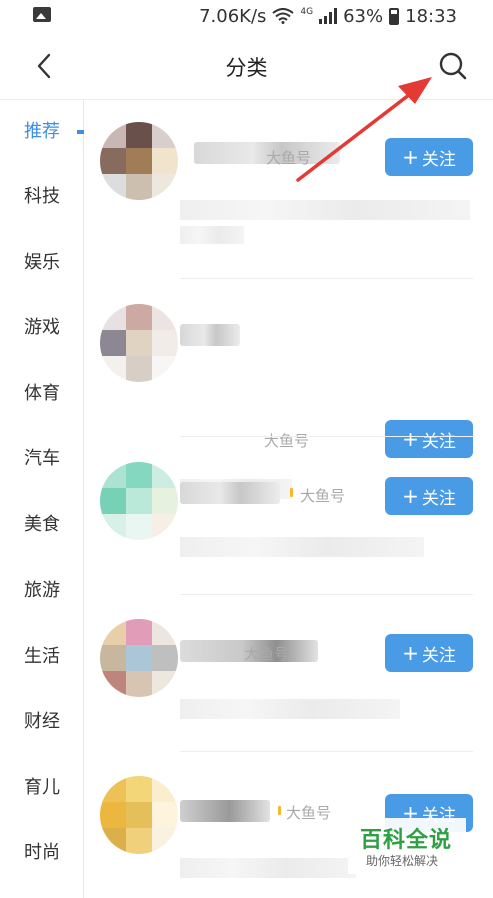 The height and width of the screenshot is (898, 493). Describe the element at coordinates (431, 16) in the screenshot. I see `clock: 18:33` at that location.